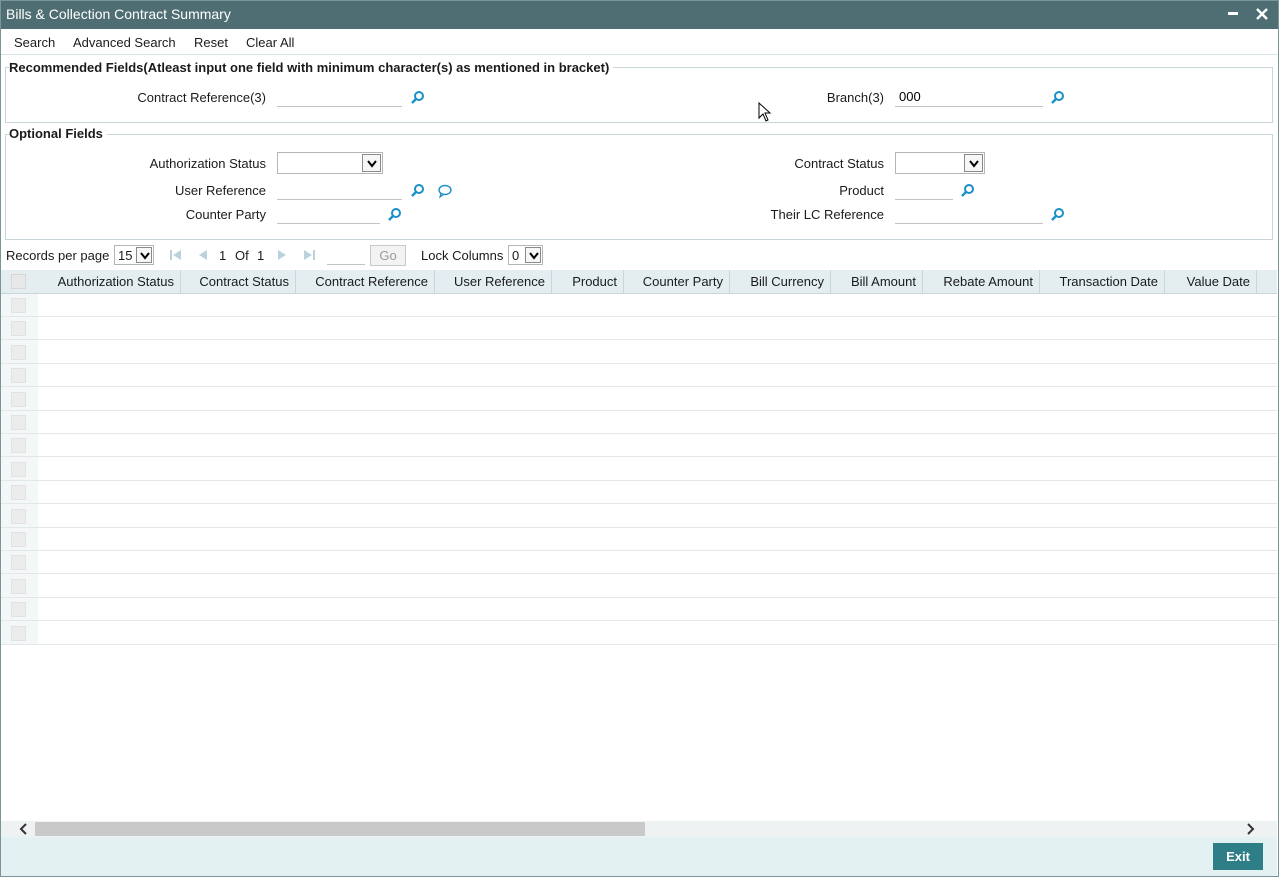  What do you see at coordinates (176, 255) in the screenshot?
I see `first-page-icon` at bounding box center [176, 255].